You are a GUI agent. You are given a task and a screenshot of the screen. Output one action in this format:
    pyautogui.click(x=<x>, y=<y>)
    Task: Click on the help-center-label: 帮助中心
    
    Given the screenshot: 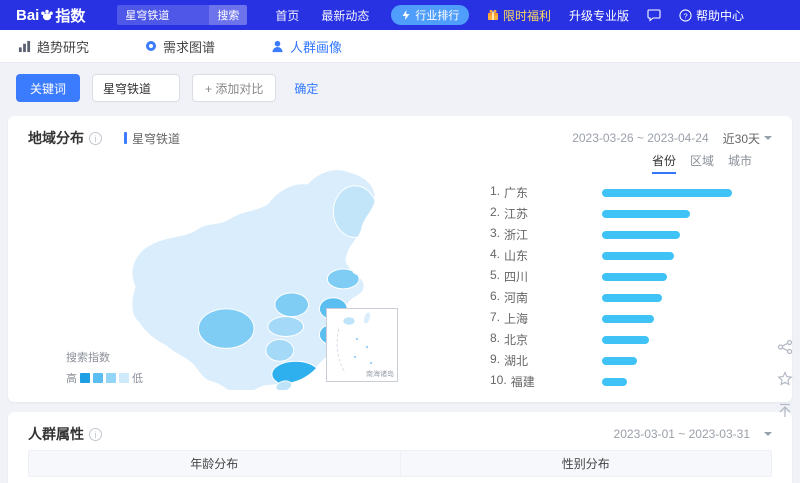 What is the action you would take?
    pyautogui.click(x=719, y=15)
    